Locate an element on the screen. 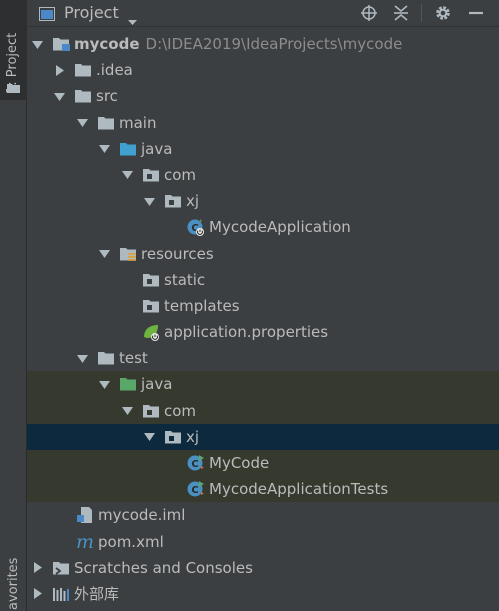  project-panel-header: Project is located at coordinates (263, 13).